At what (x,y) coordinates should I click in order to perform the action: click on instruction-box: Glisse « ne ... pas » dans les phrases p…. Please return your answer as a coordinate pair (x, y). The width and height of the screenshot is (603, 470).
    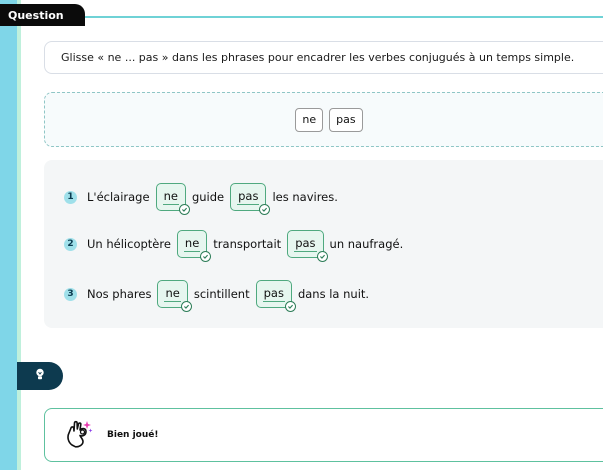
    Looking at the image, I should click on (323, 57).